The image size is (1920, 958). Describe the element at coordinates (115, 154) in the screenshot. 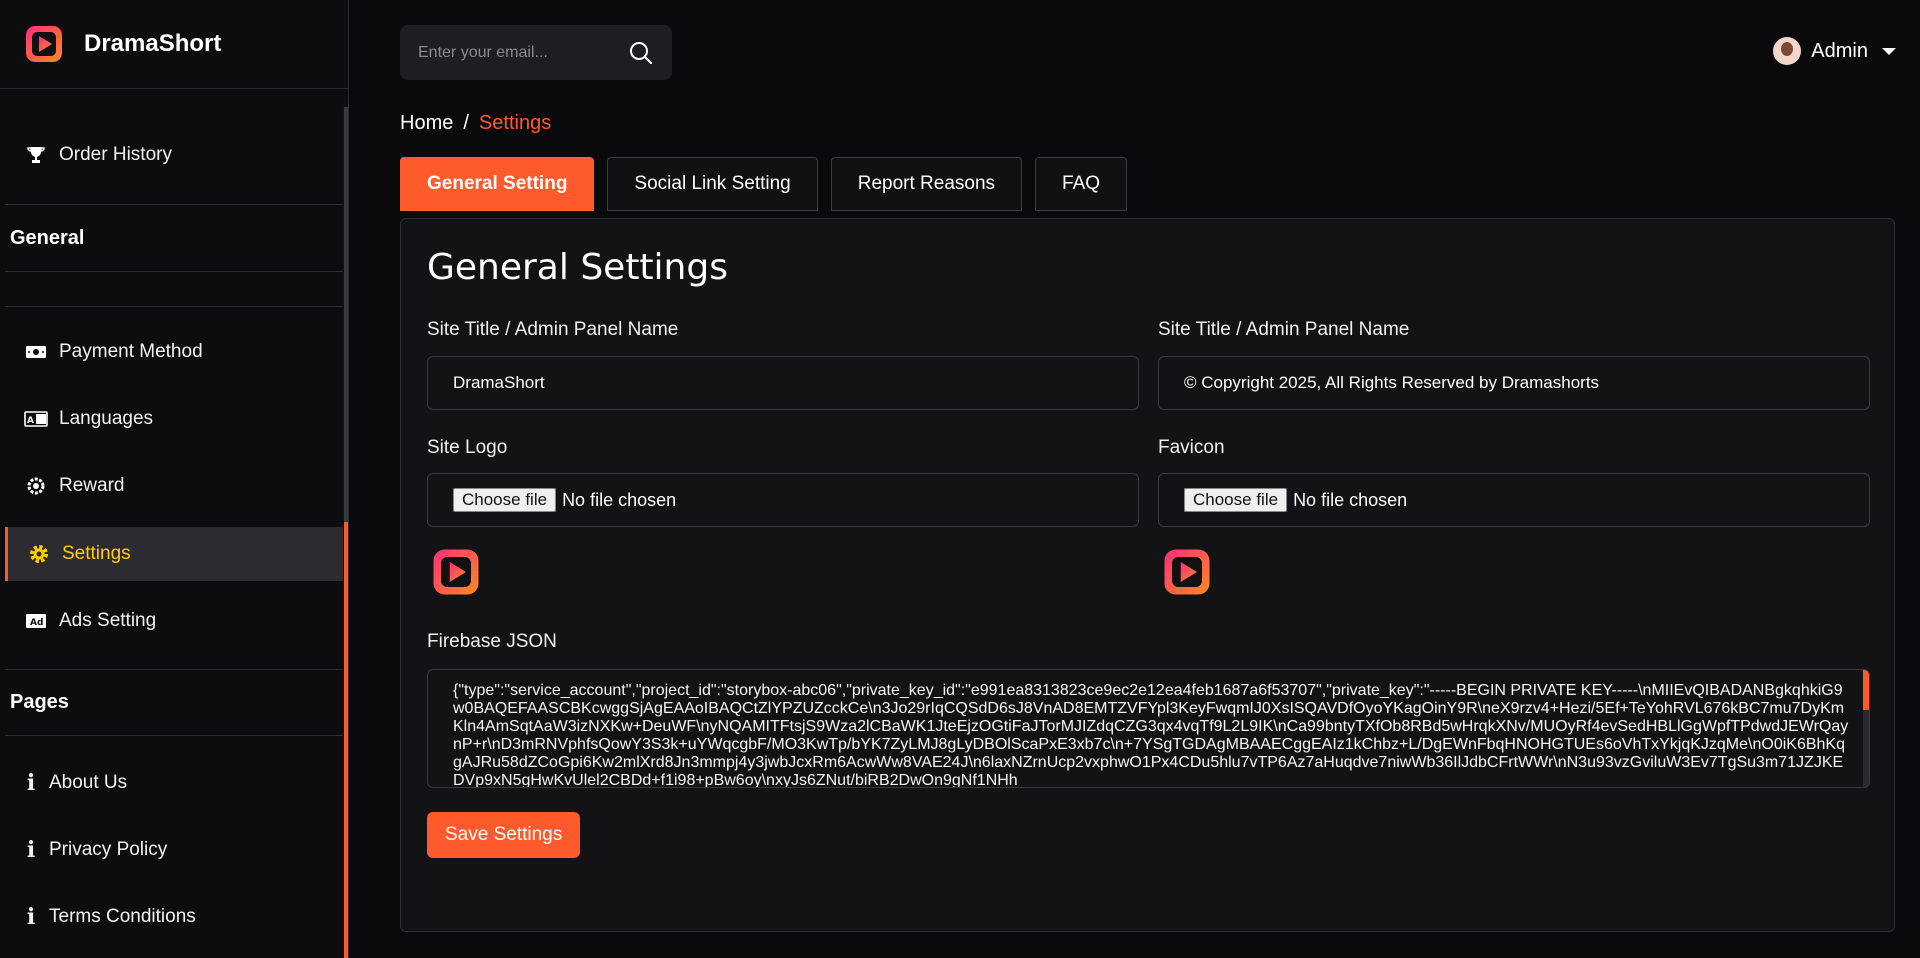

I see `sidebar-item-label: Order History` at that location.